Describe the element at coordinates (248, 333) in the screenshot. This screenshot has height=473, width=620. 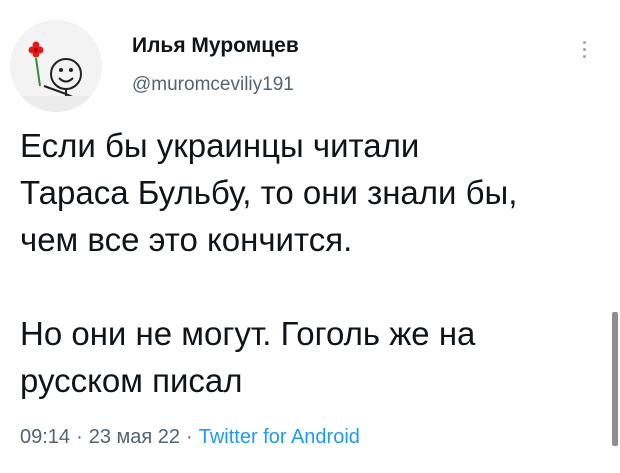
I see `tweet-line: Но они не могут. Гоголь же на` at that location.